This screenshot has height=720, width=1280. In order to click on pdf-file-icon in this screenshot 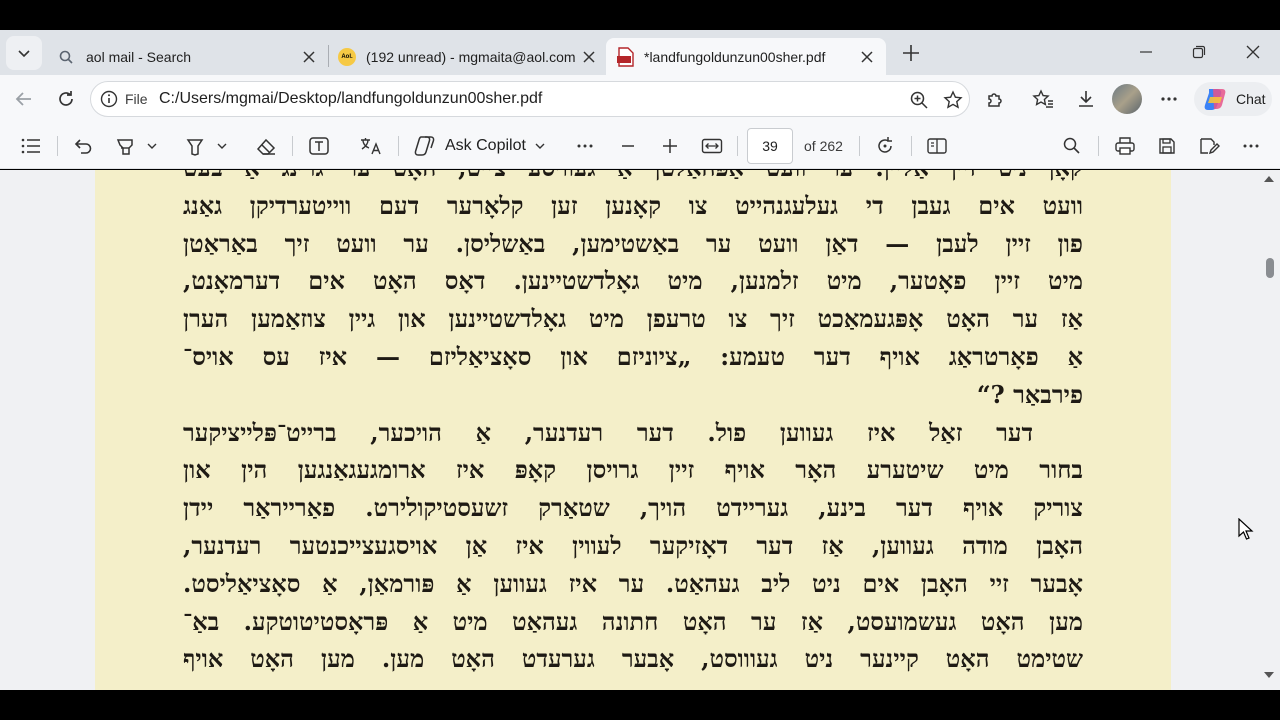, I will do `click(625, 56)`.